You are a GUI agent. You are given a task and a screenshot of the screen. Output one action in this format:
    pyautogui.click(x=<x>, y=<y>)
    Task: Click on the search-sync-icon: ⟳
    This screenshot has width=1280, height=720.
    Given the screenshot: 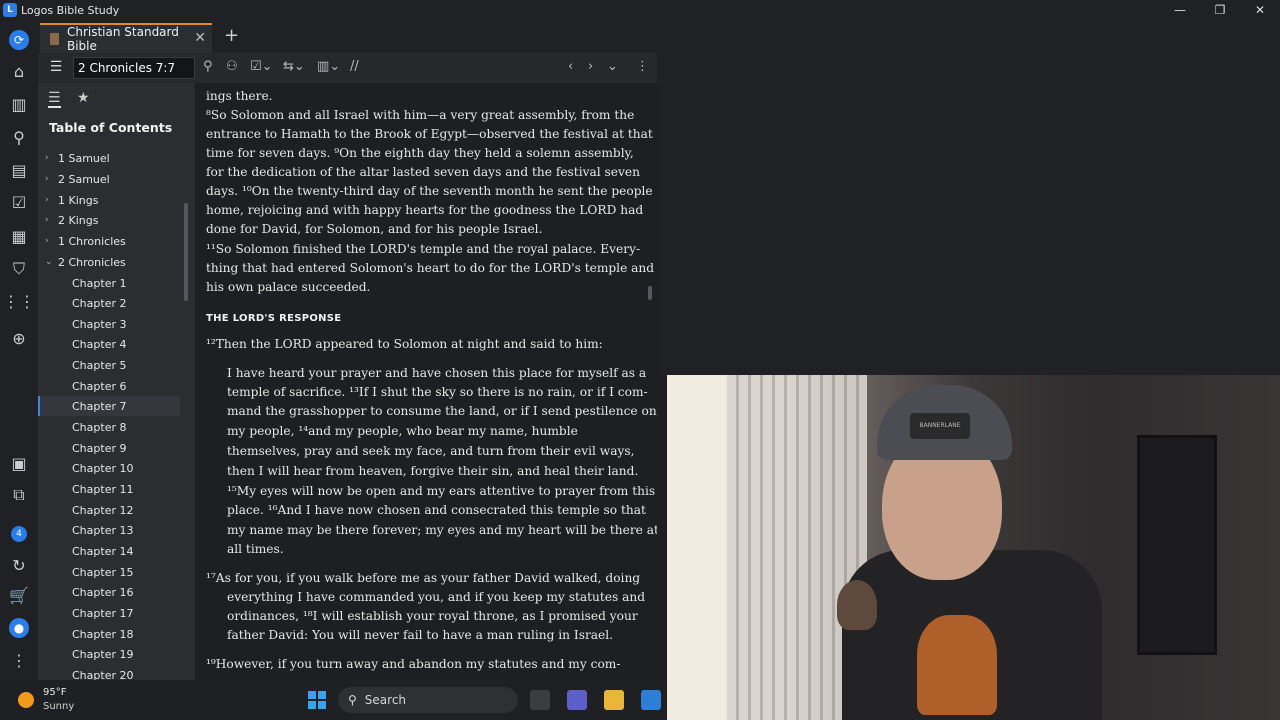 What is the action you would take?
    pyautogui.click(x=19, y=40)
    